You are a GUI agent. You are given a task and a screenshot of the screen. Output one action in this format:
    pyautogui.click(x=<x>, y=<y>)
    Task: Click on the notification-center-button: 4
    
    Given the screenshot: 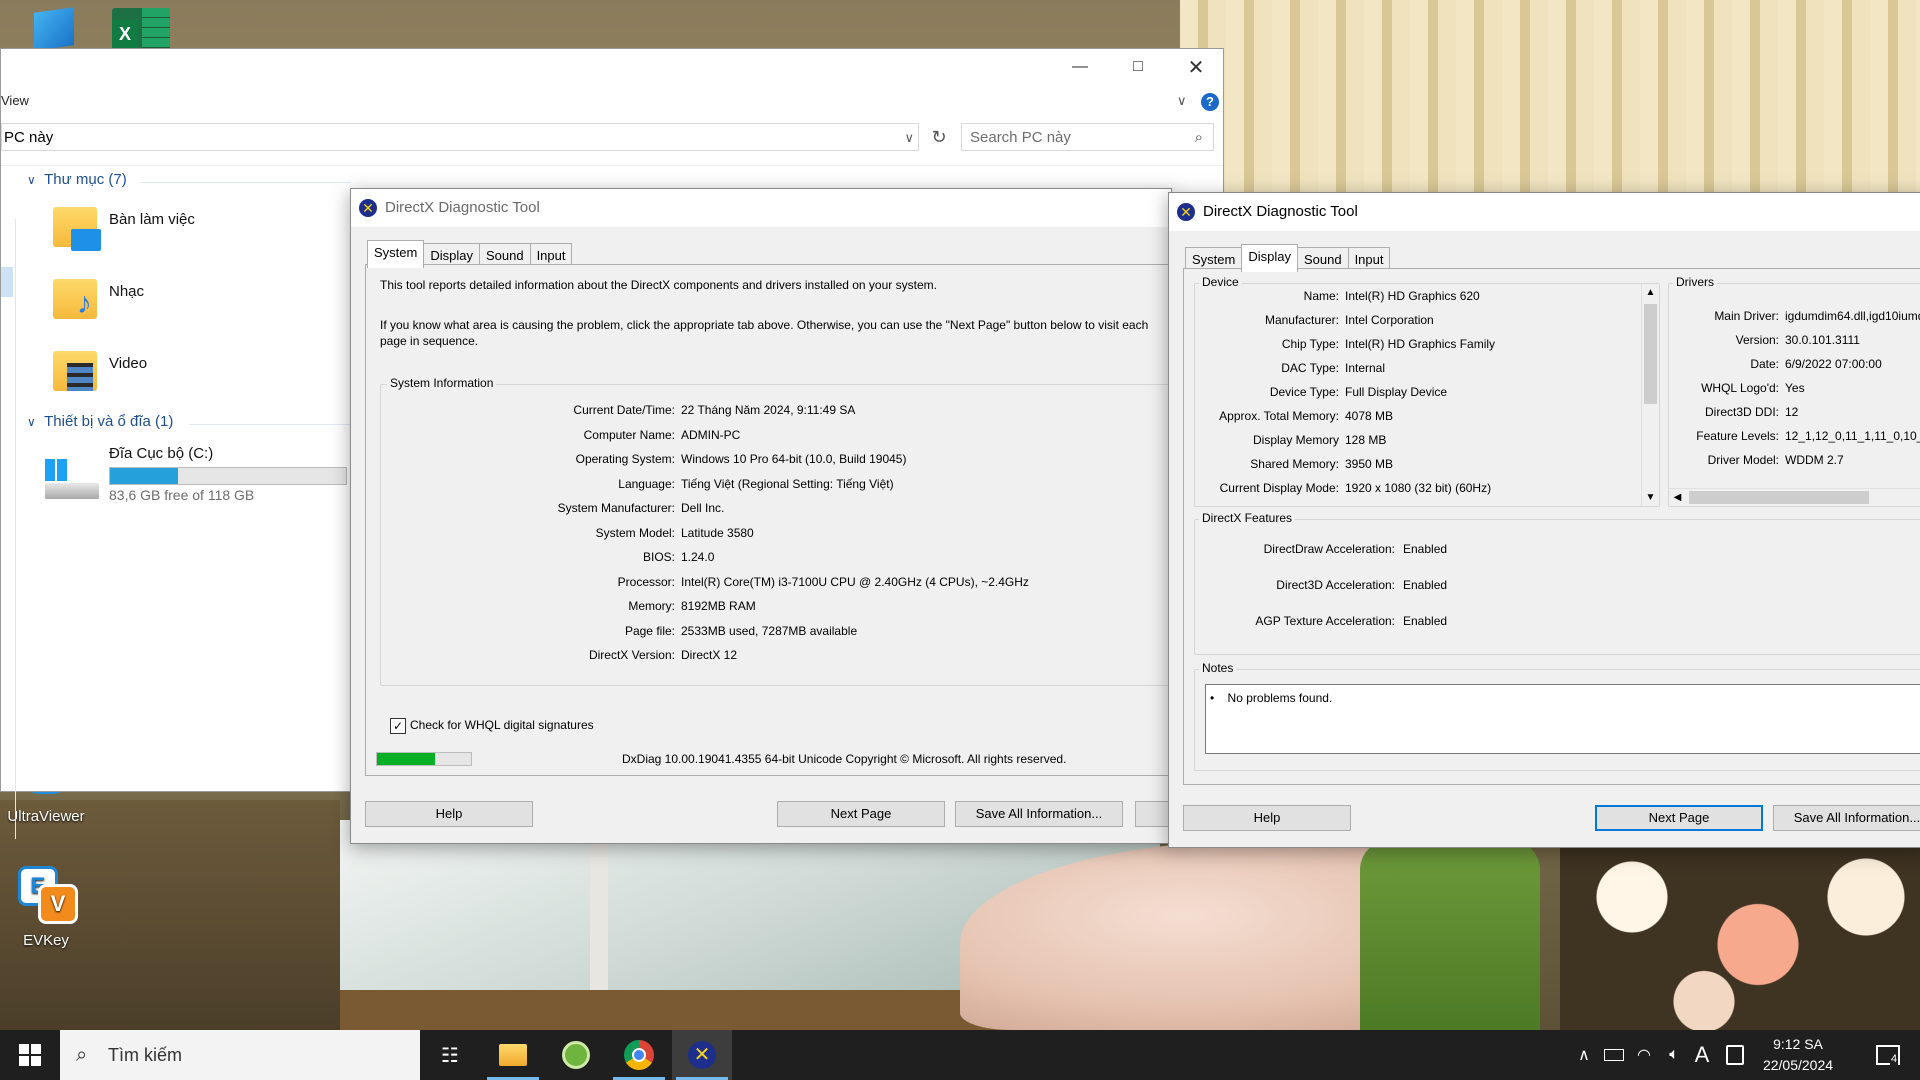 What is the action you would take?
    pyautogui.click(x=1888, y=1055)
    